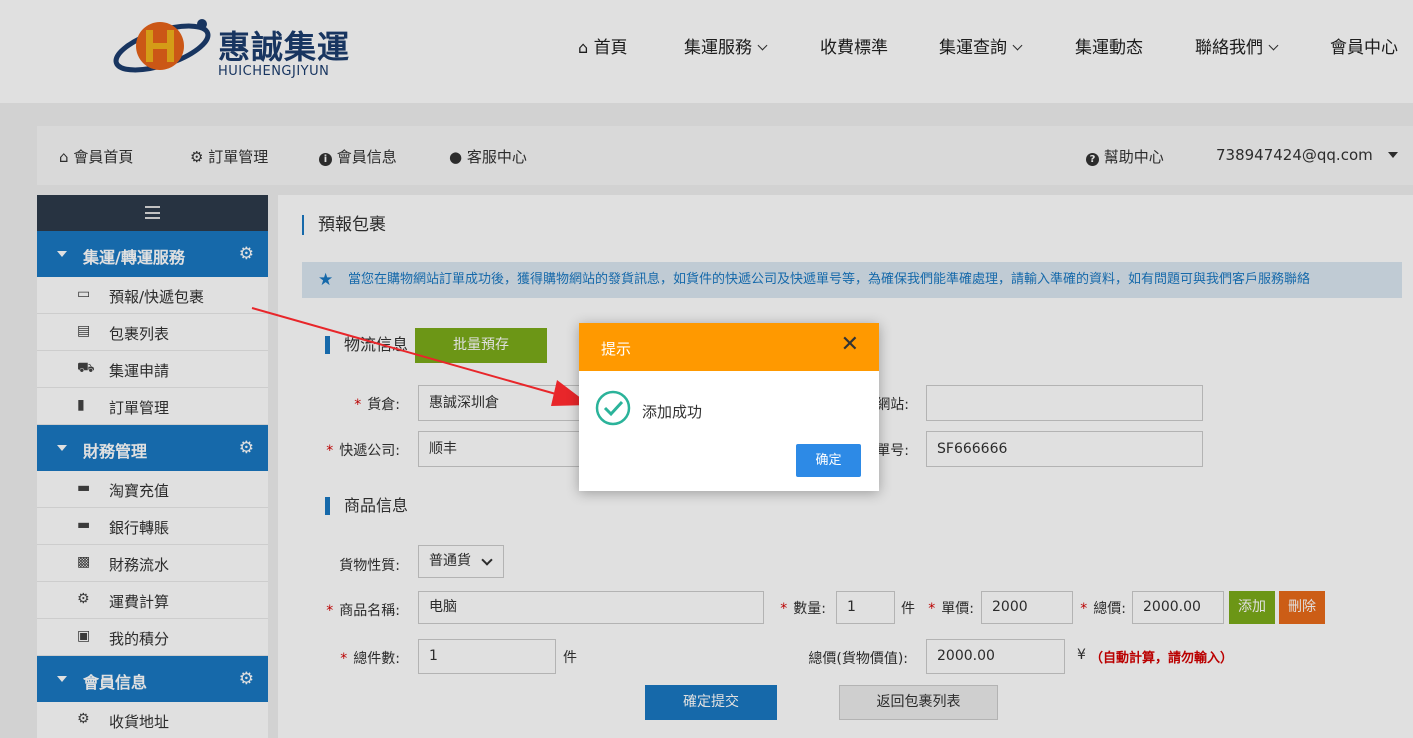 This screenshot has width=1413, height=738. I want to click on alert-dialog: 提示 ✕ 添加成功 确定, so click(729, 407).